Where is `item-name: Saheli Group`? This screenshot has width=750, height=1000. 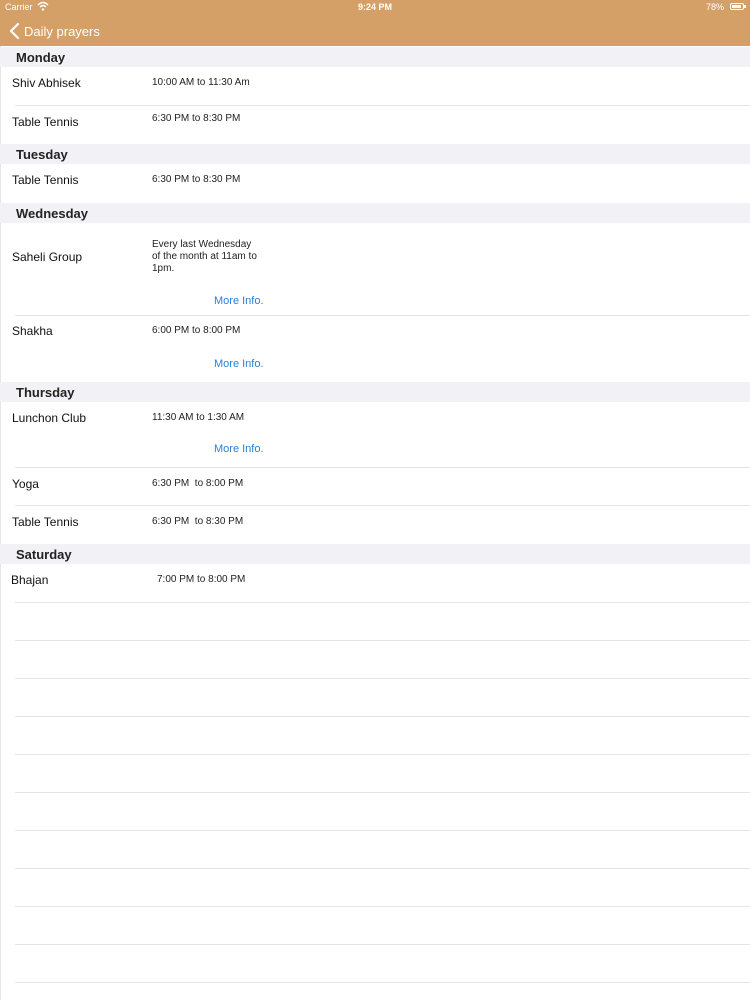
item-name: Saheli Group is located at coordinates (47, 257).